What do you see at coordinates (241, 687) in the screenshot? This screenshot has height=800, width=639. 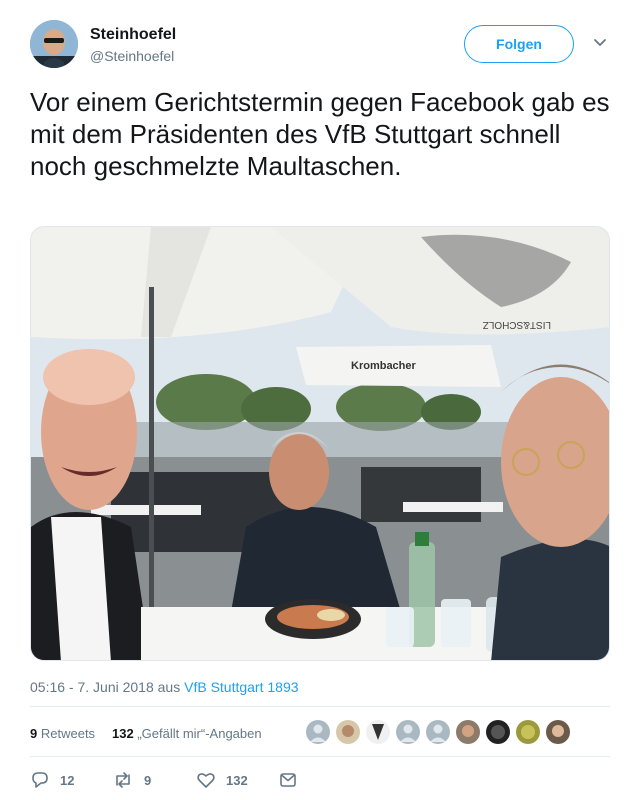 I see `tweet-source: VfB Stuttgart 1893` at bounding box center [241, 687].